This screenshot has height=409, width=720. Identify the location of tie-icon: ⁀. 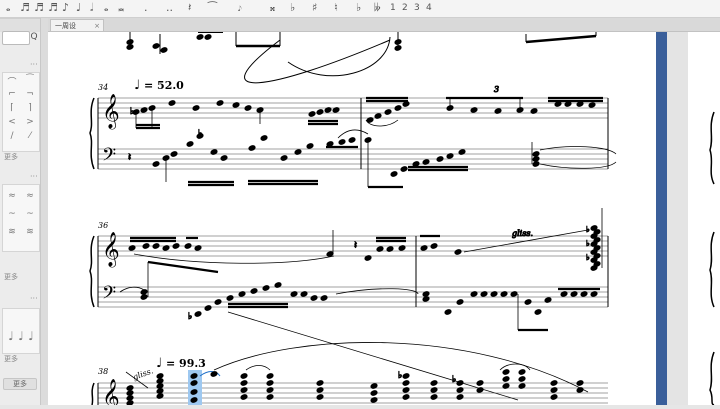
(212, 8).